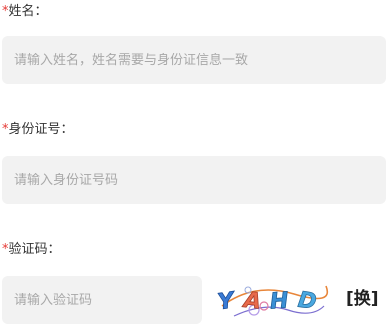 The height and width of the screenshot is (328, 386). What do you see at coordinates (28, 11) in the screenshot?
I see `name-label-text: 姓名：` at bounding box center [28, 11].